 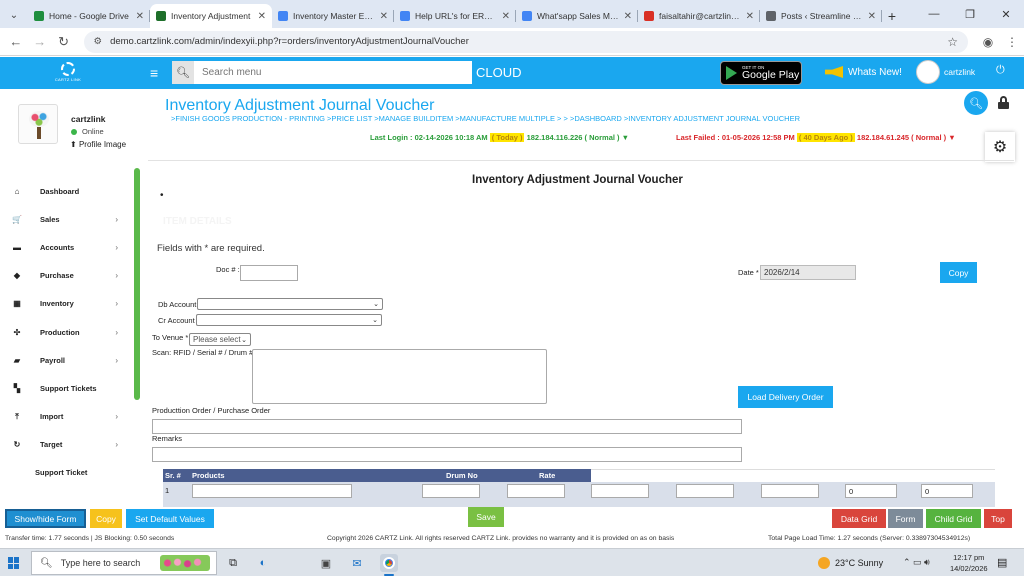 What do you see at coordinates (451, 491) in the screenshot?
I see `drum-no-cell` at bounding box center [451, 491].